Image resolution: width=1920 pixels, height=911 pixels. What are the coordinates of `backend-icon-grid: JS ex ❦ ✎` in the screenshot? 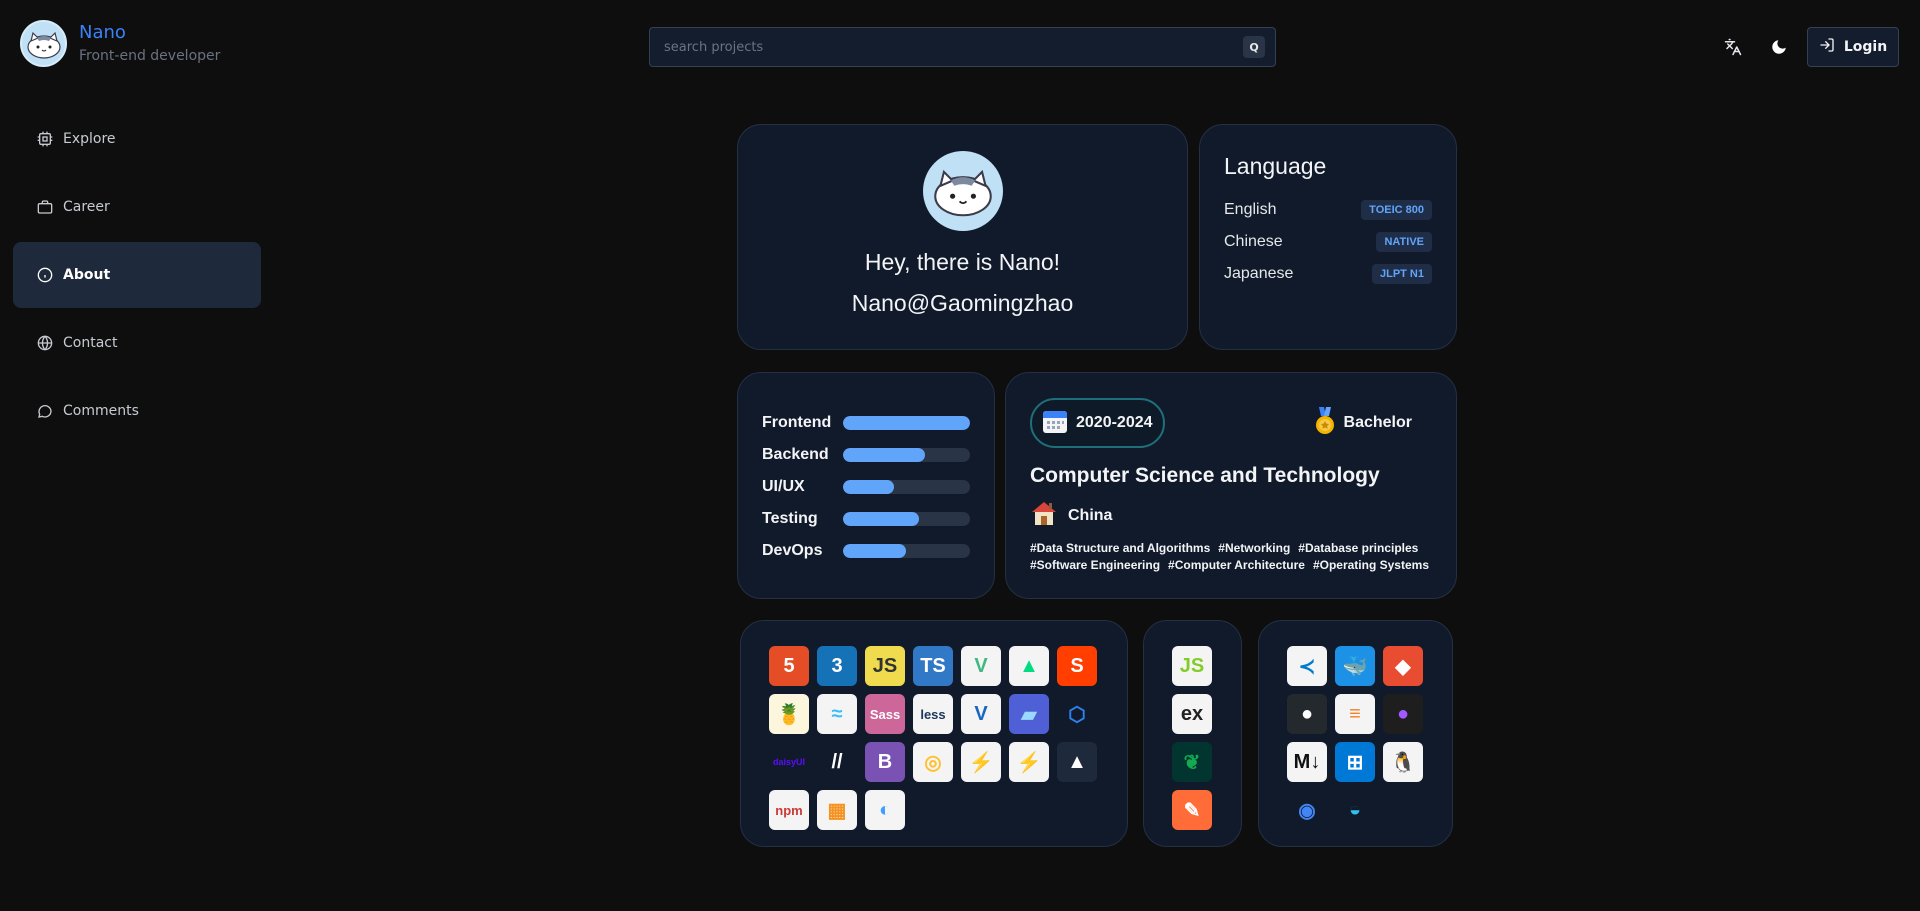 It's located at (1206, 738).